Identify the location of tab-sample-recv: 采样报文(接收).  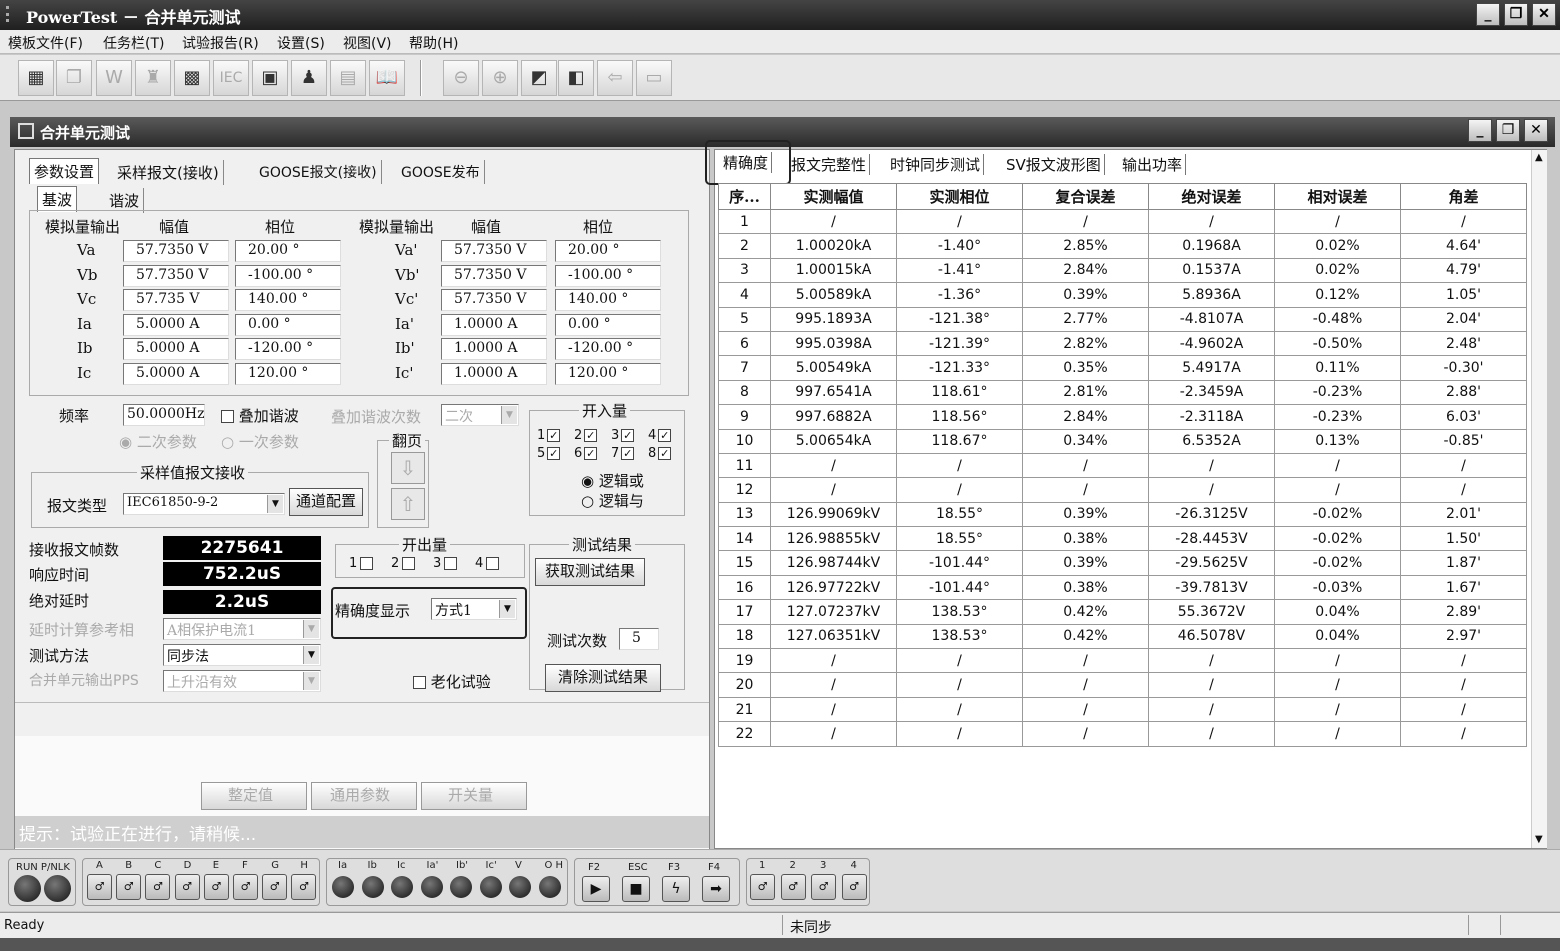
(168, 172).